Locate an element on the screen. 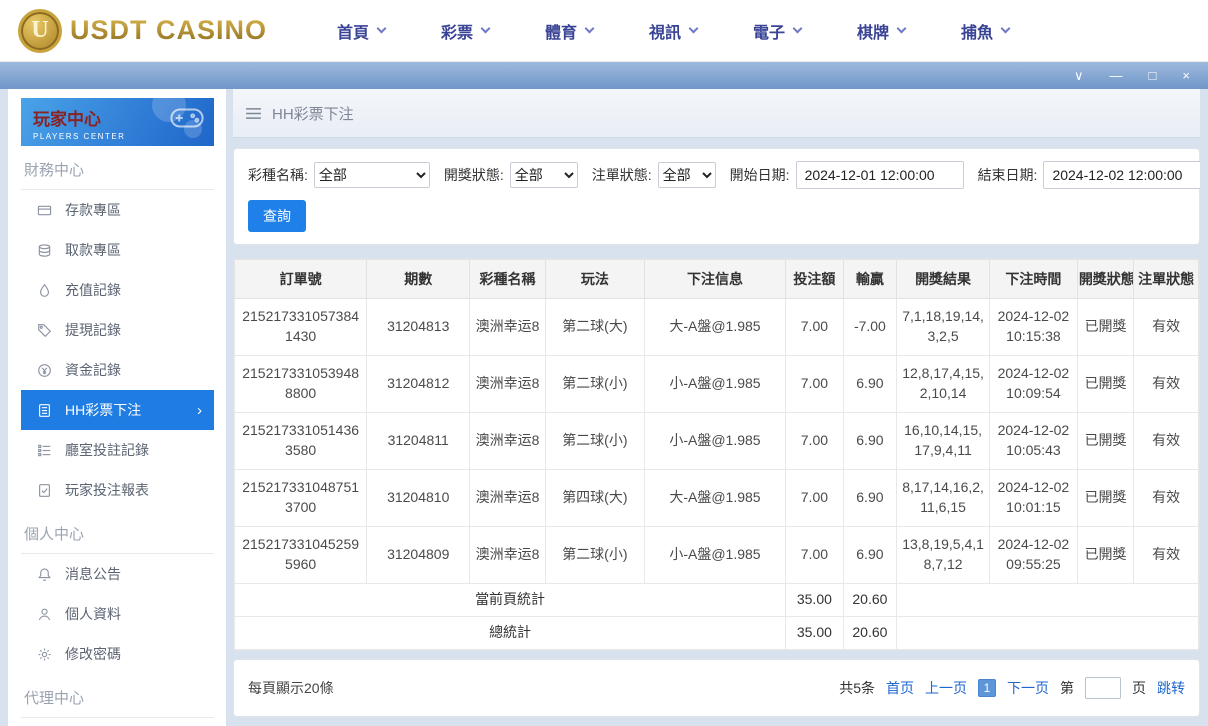  cell-bet-time: 2024-12-02 10:15:38 is located at coordinates (1033, 327).